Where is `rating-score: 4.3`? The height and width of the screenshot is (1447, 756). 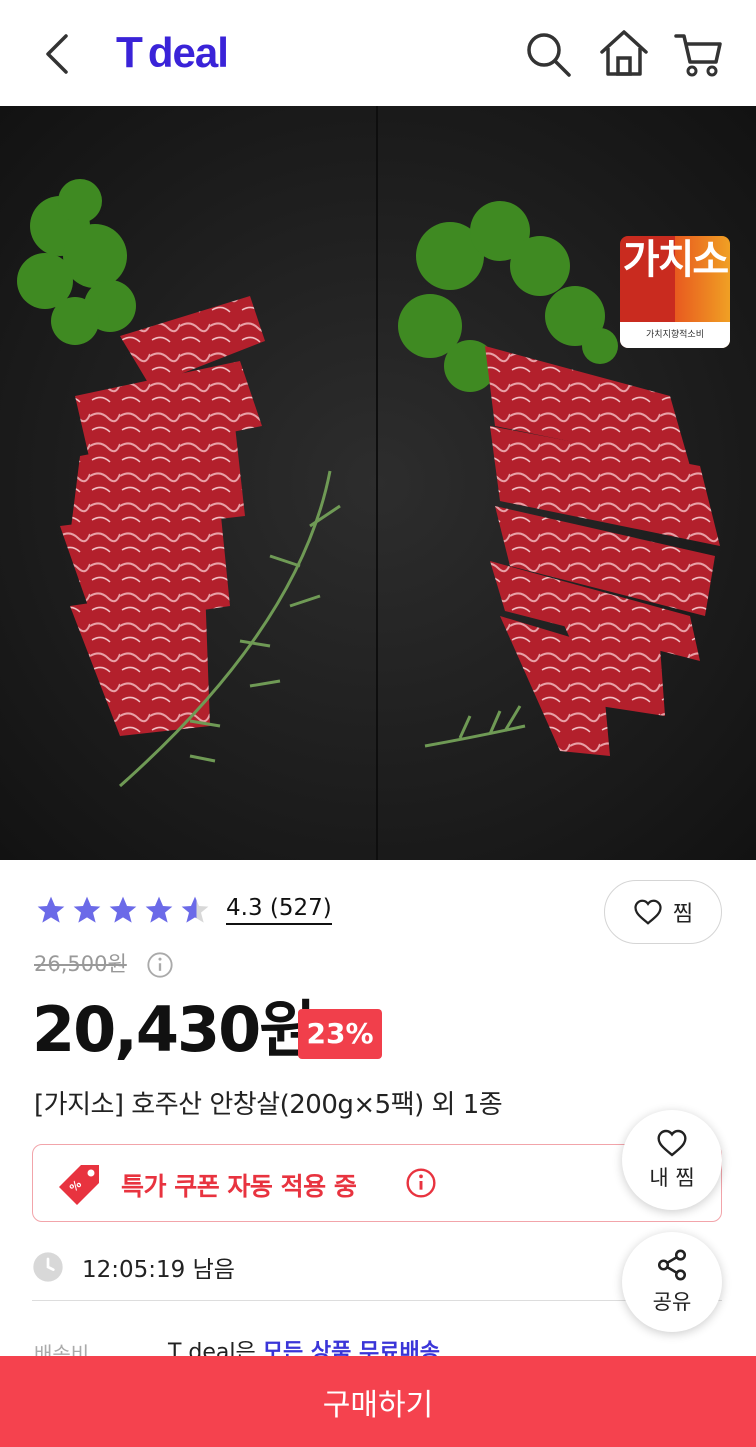 rating-score: 4.3 is located at coordinates (244, 908).